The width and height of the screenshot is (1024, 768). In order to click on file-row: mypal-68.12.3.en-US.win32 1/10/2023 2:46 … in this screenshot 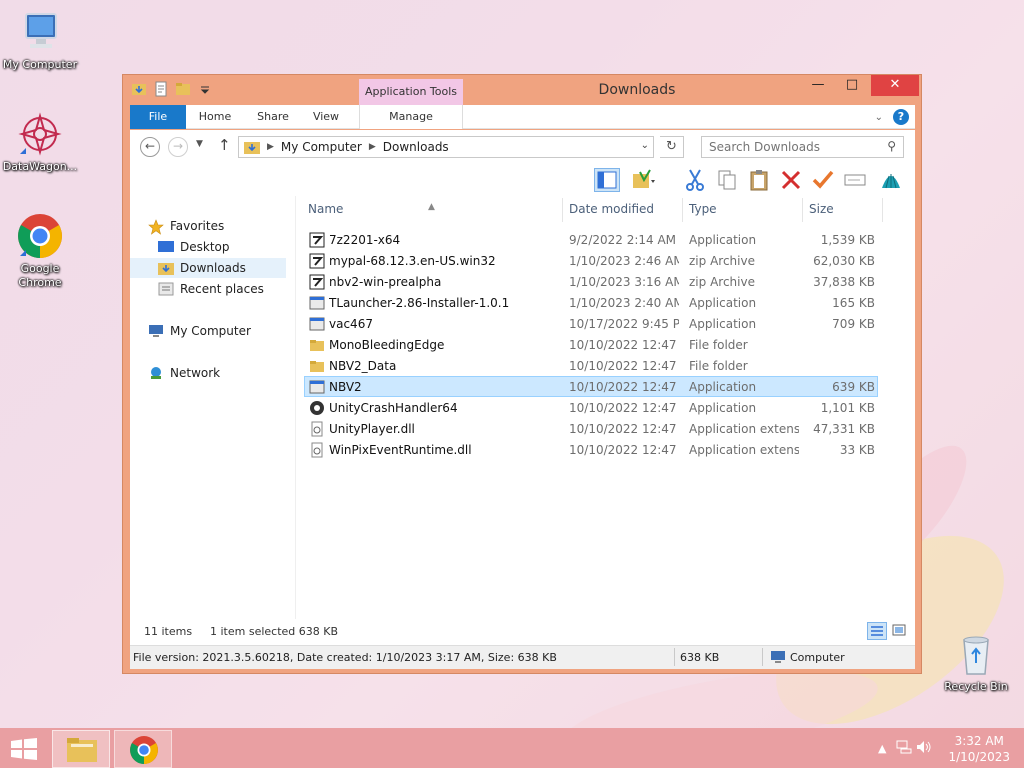, I will do `click(591, 260)`.